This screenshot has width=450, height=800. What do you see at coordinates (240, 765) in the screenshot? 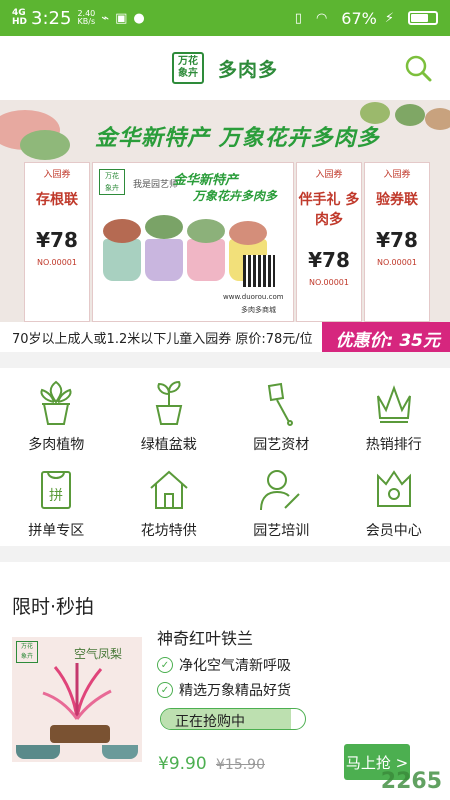
I see `original-price: ¥15.90` at bounding box center [240, 765].